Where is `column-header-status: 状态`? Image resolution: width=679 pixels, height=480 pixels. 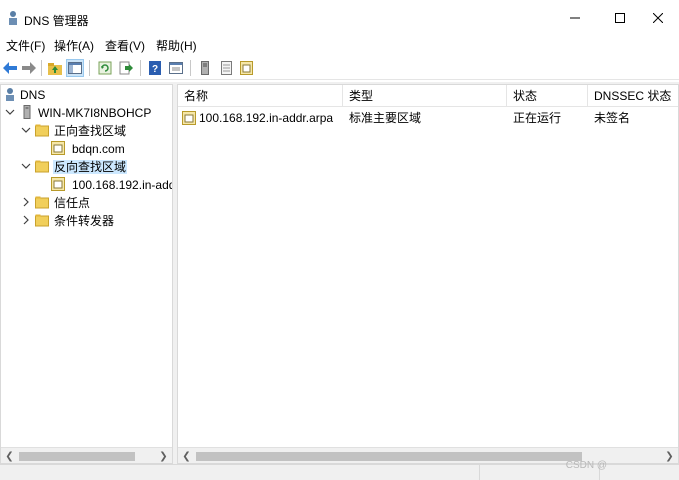 column-header-status: 状态 is located at coordinates (547, 96).